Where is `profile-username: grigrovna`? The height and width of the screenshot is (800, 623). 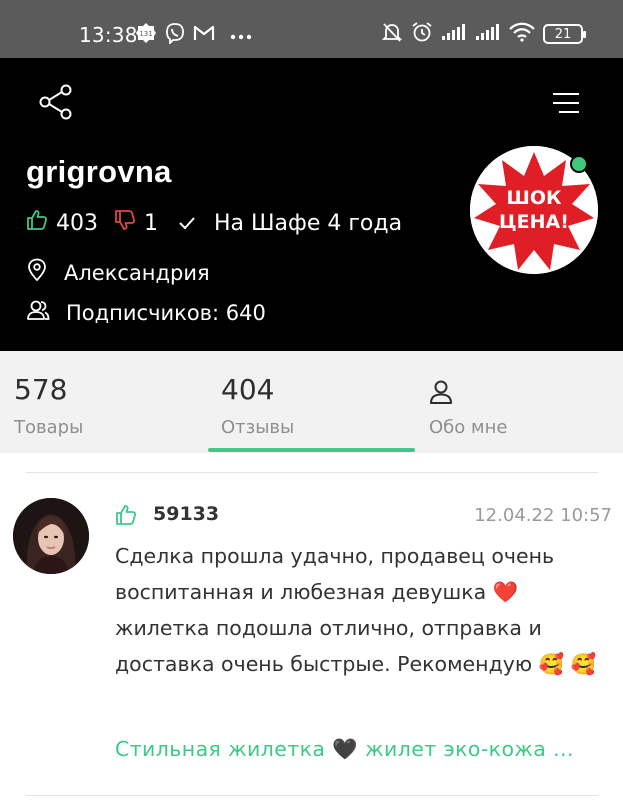 profile-username: grigrovna is located at coordinates (99, 171).